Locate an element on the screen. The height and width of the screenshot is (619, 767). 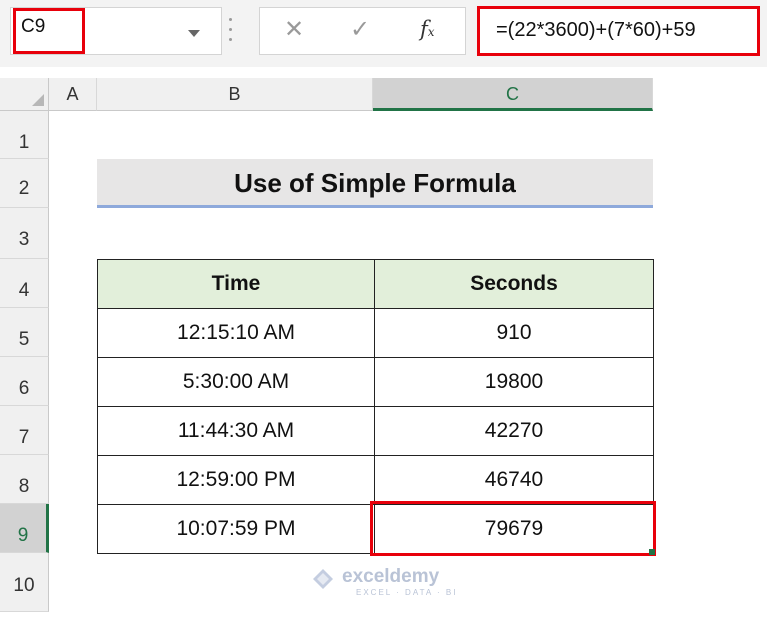
time-cell: 12:15:10 AM is located at coordinates (236, 333).